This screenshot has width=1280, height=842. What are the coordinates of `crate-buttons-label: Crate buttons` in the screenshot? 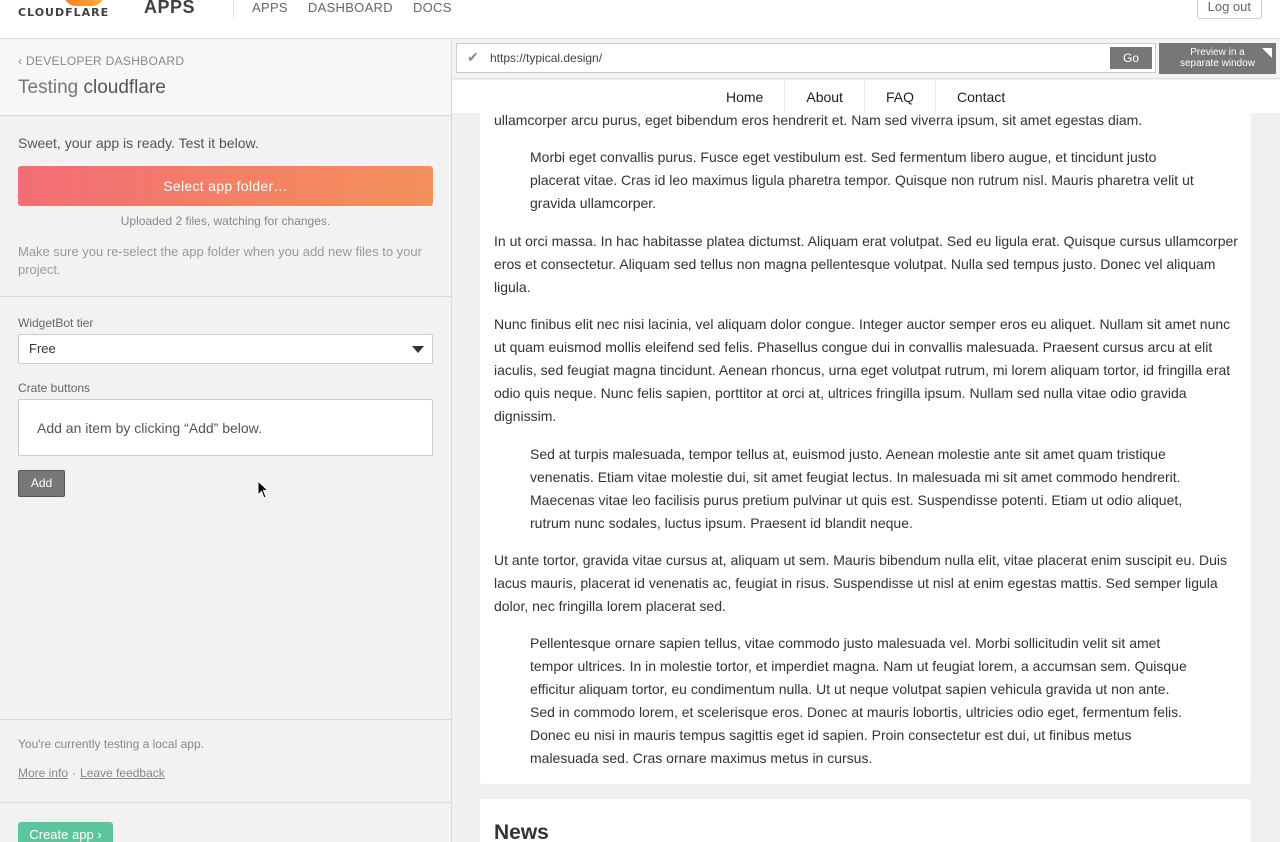 It's located at (54, 388).